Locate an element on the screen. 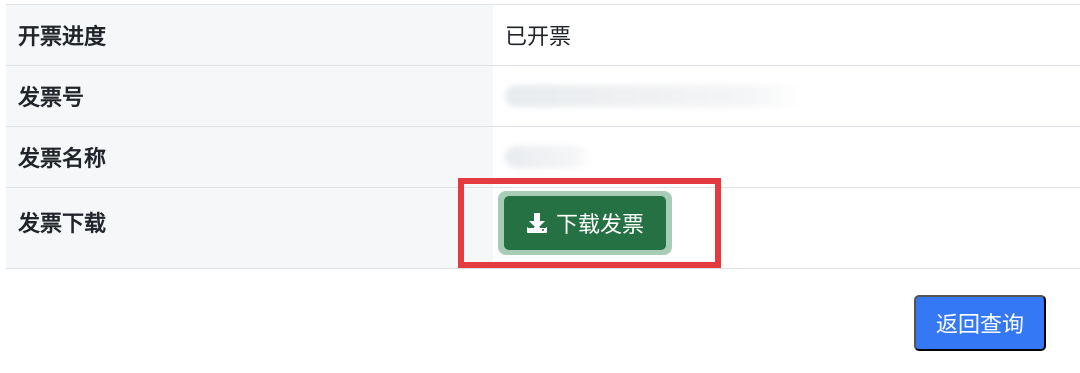 This screenshot has width=1080, height=373. row-label-invoice-download: 发票下载 is located at coordinates (249, 228).